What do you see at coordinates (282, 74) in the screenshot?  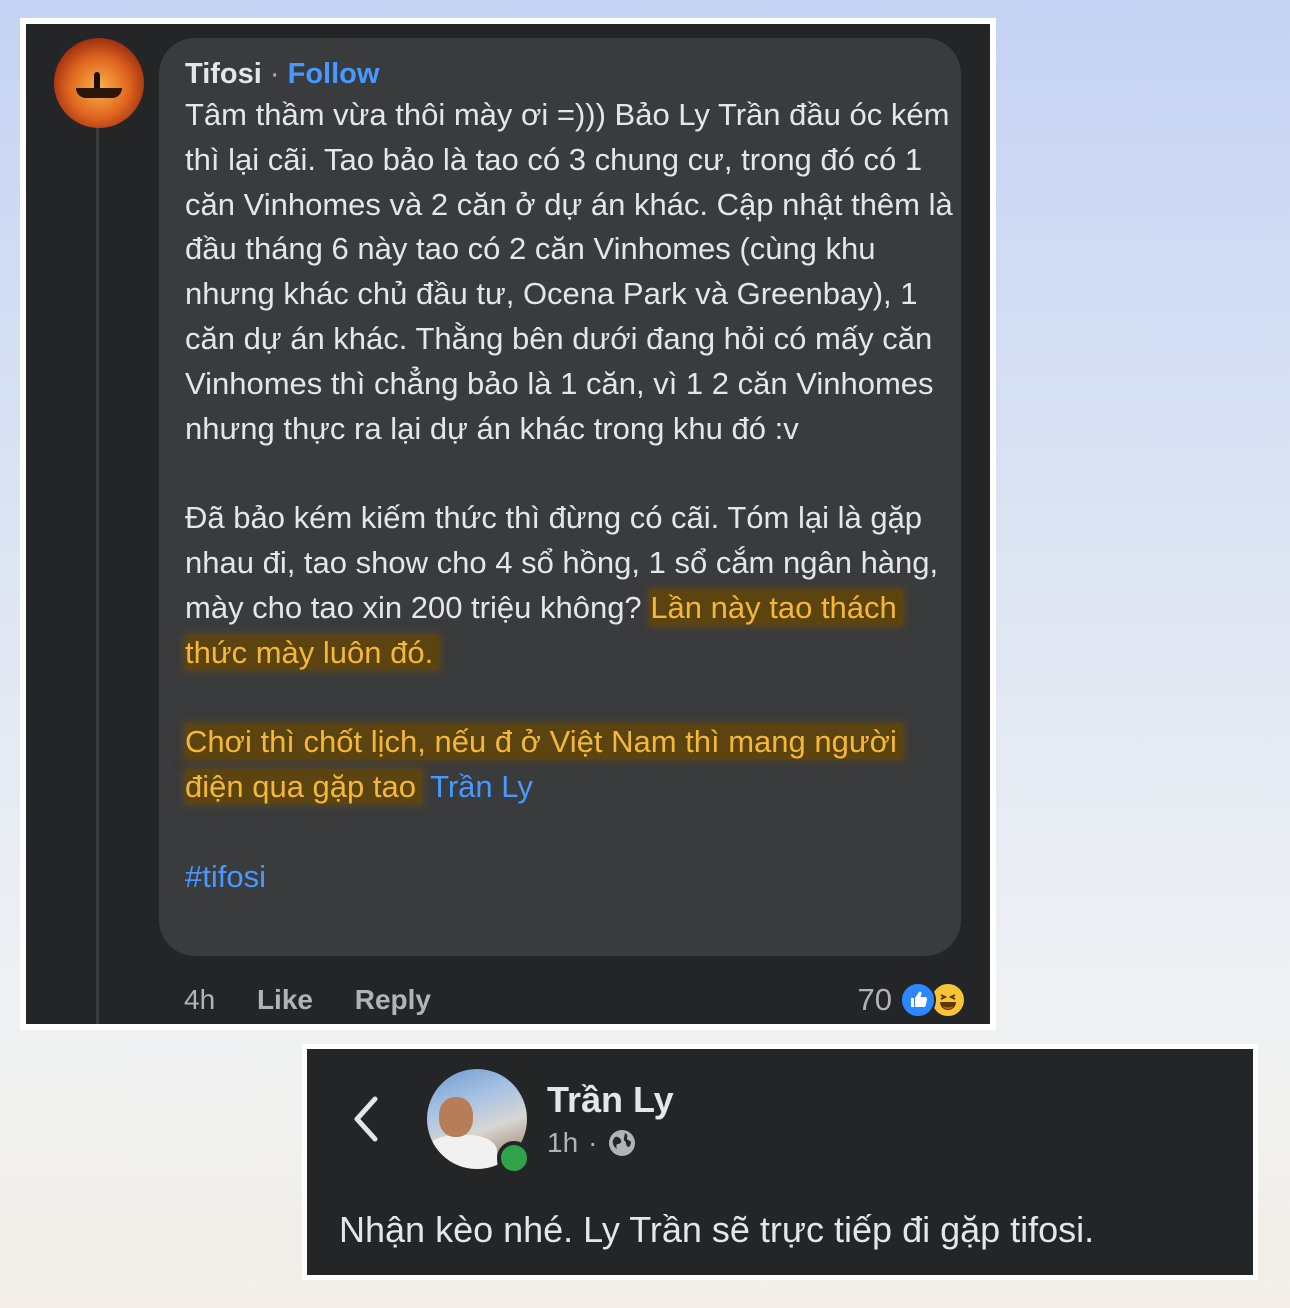 I see `comment-header: Tifosi · Follow` at bounding box center [282, 74].